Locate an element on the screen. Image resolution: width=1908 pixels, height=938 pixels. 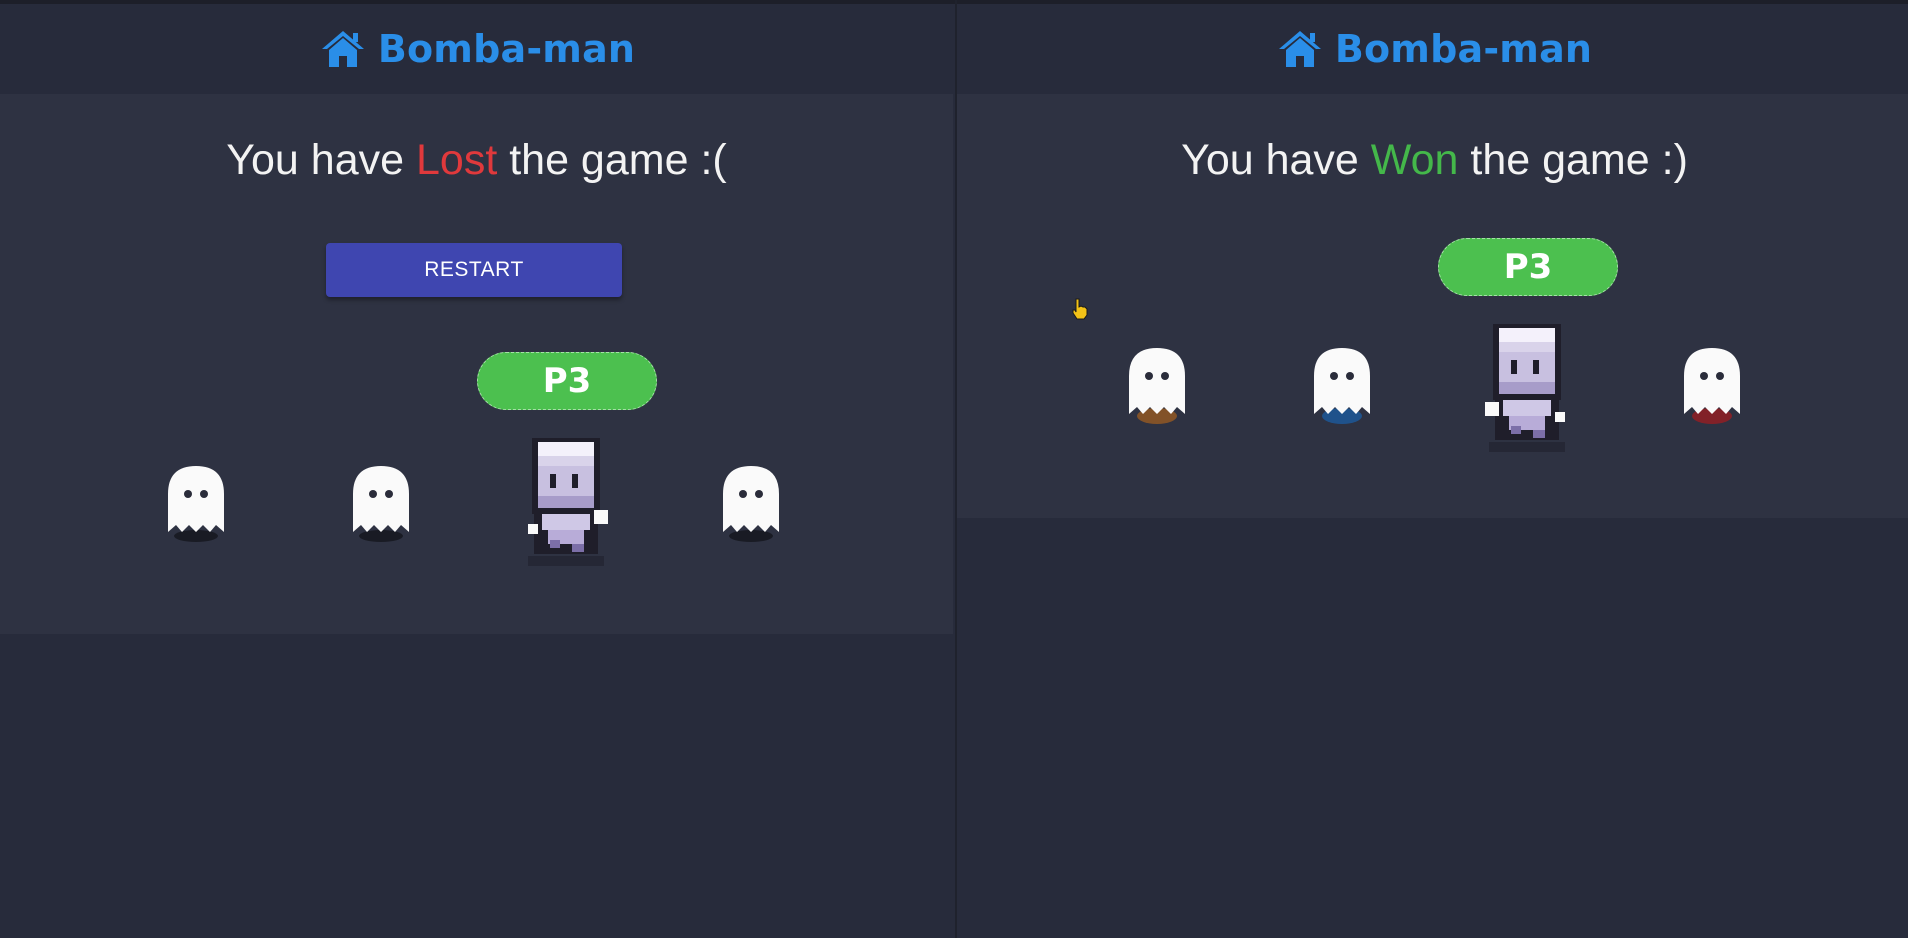
result-status-won: Won is located at coordinates (1414, 160).